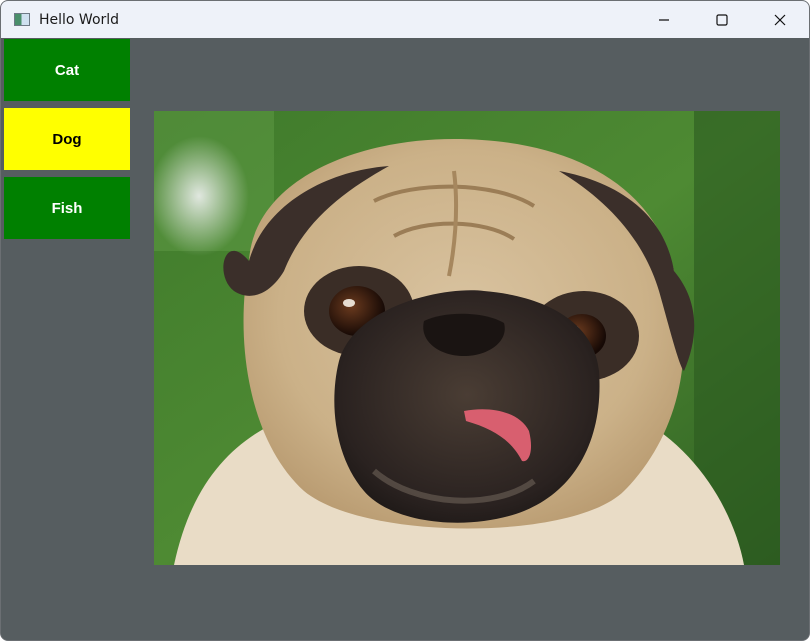 Image resolution: width=810 pixels, height=641 pixels. What do you see at coordinates (22, 19) in the screenshot?
I see `app-icon` at bounding box center [22, 19].